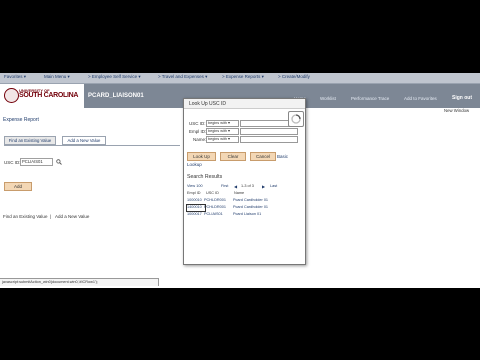  Describe the element at coordinates (182, 77) in the screenshot. I see `nav-travel-expenses: > Travel and Expenses ▾` at that location.